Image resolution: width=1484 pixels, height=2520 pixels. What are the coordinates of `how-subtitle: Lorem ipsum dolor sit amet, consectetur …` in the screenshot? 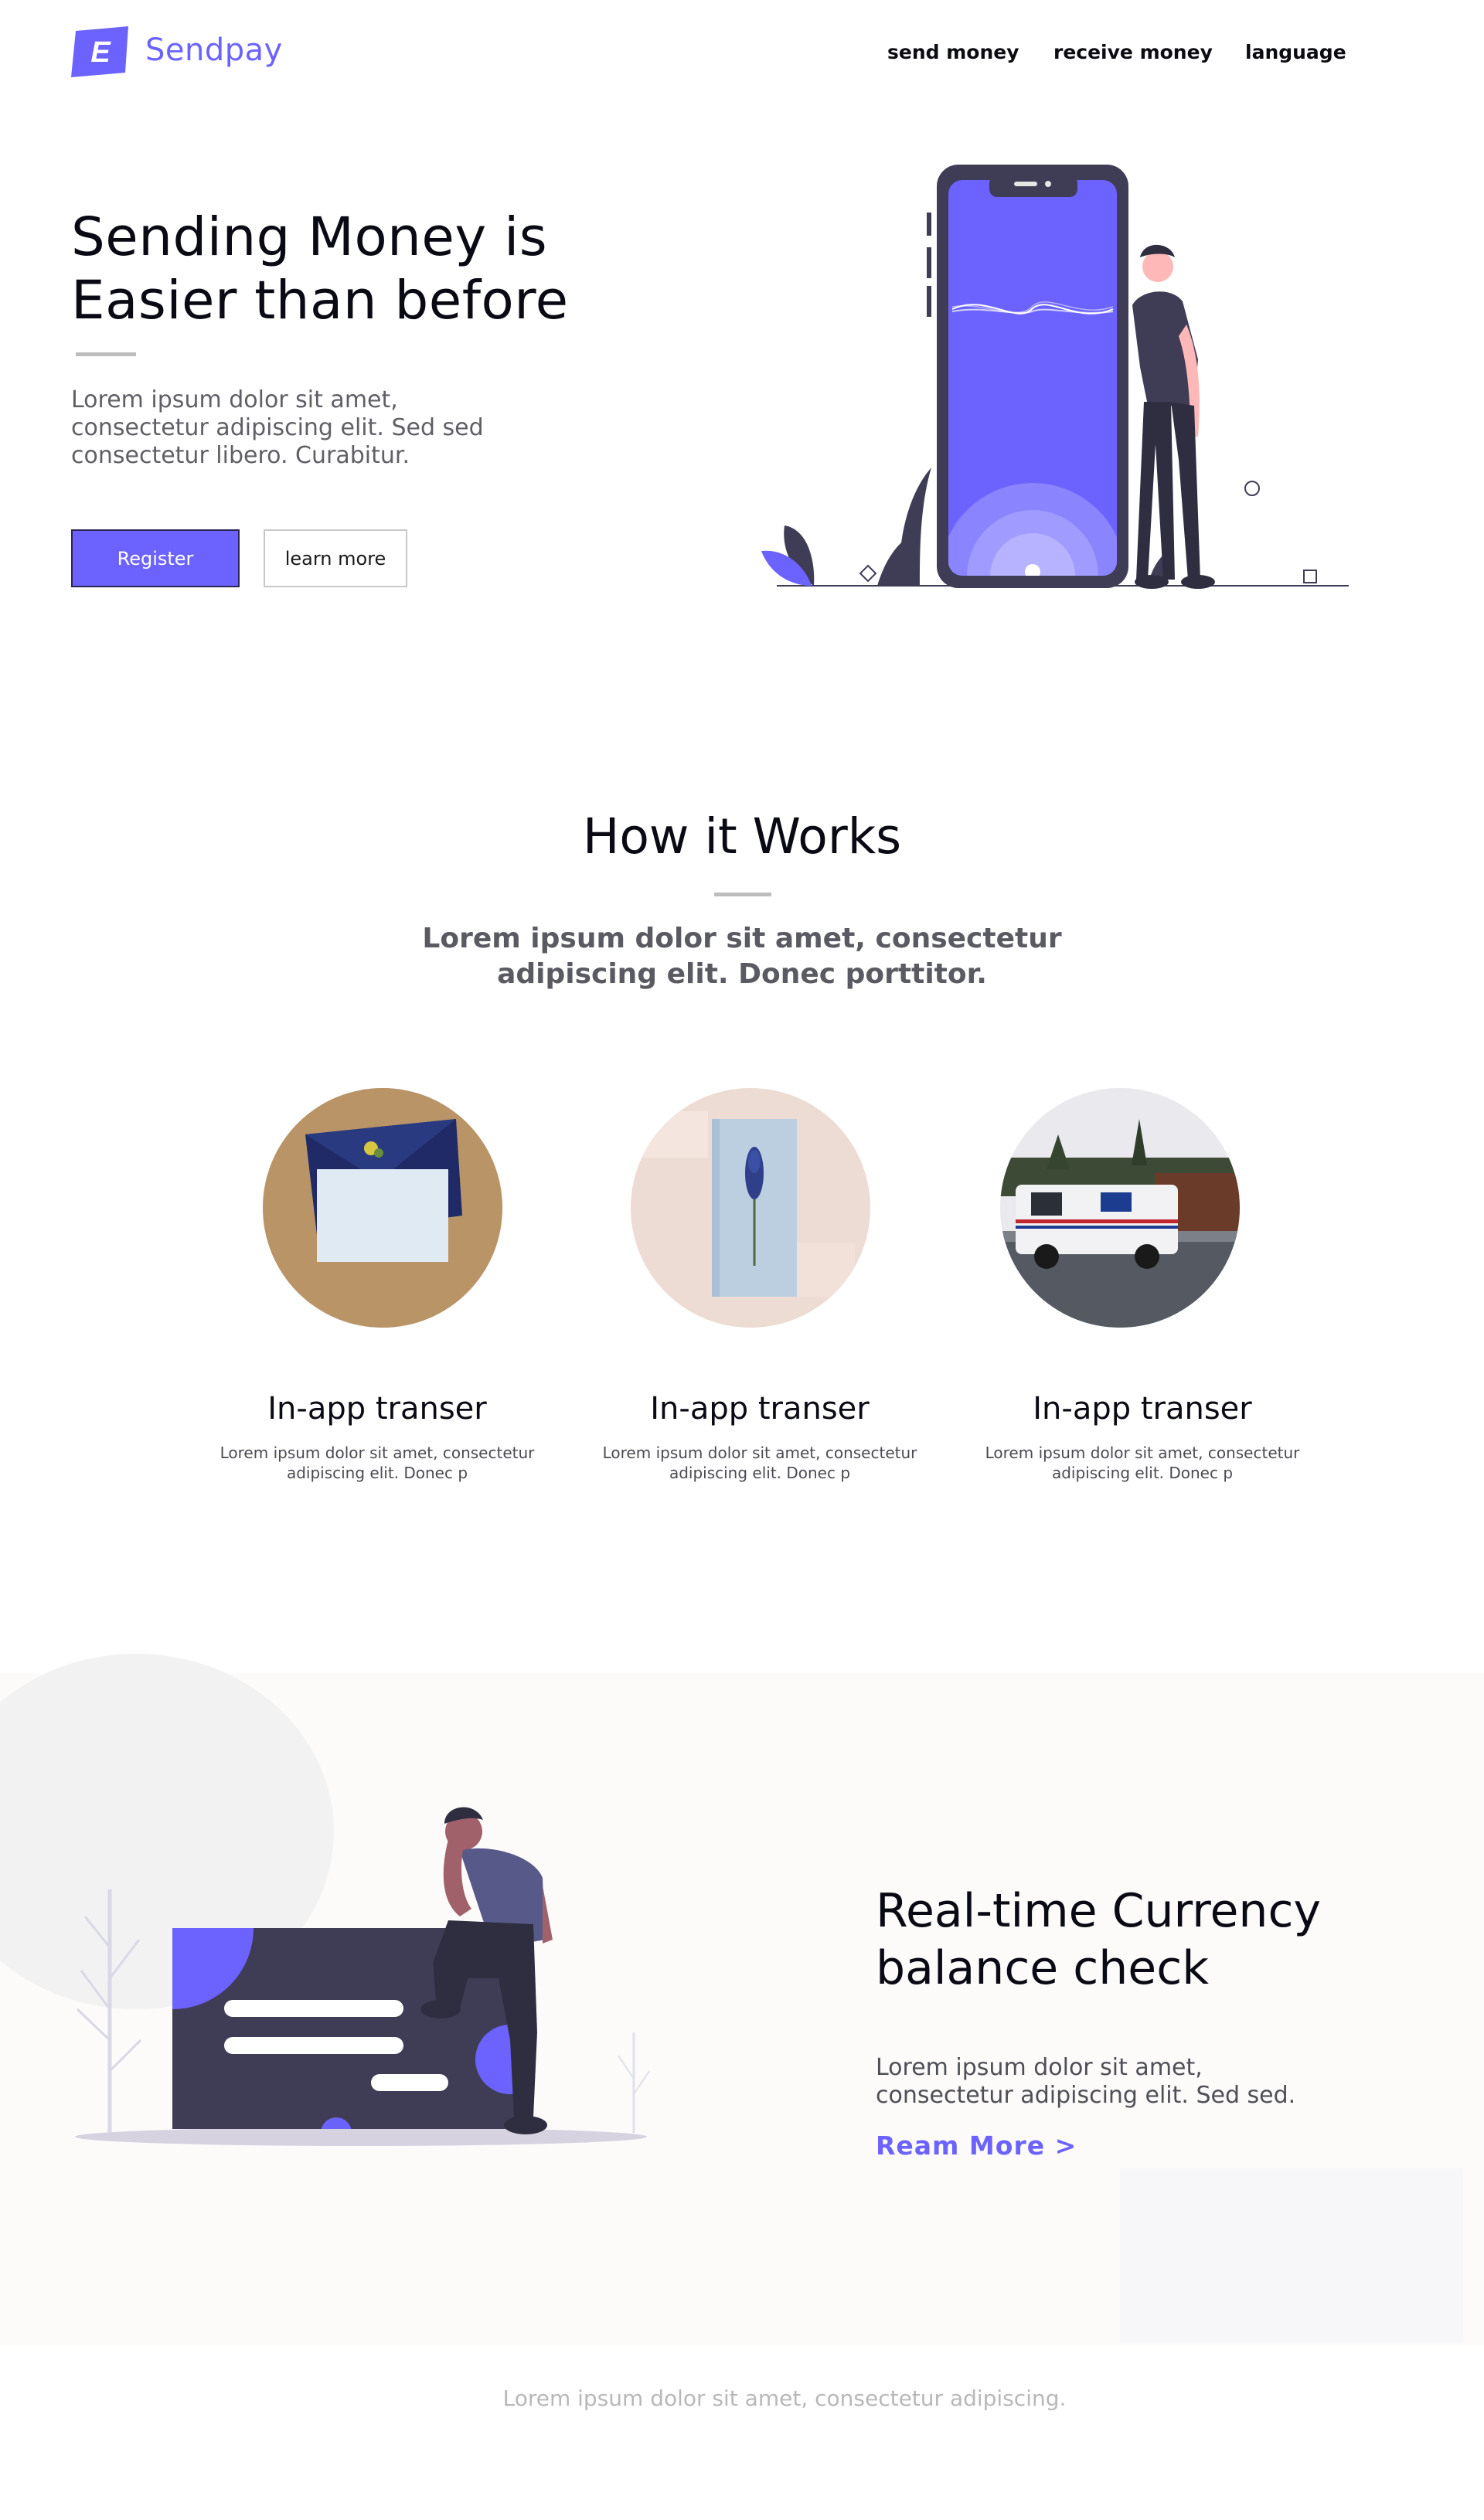 It's located at (742, 957).